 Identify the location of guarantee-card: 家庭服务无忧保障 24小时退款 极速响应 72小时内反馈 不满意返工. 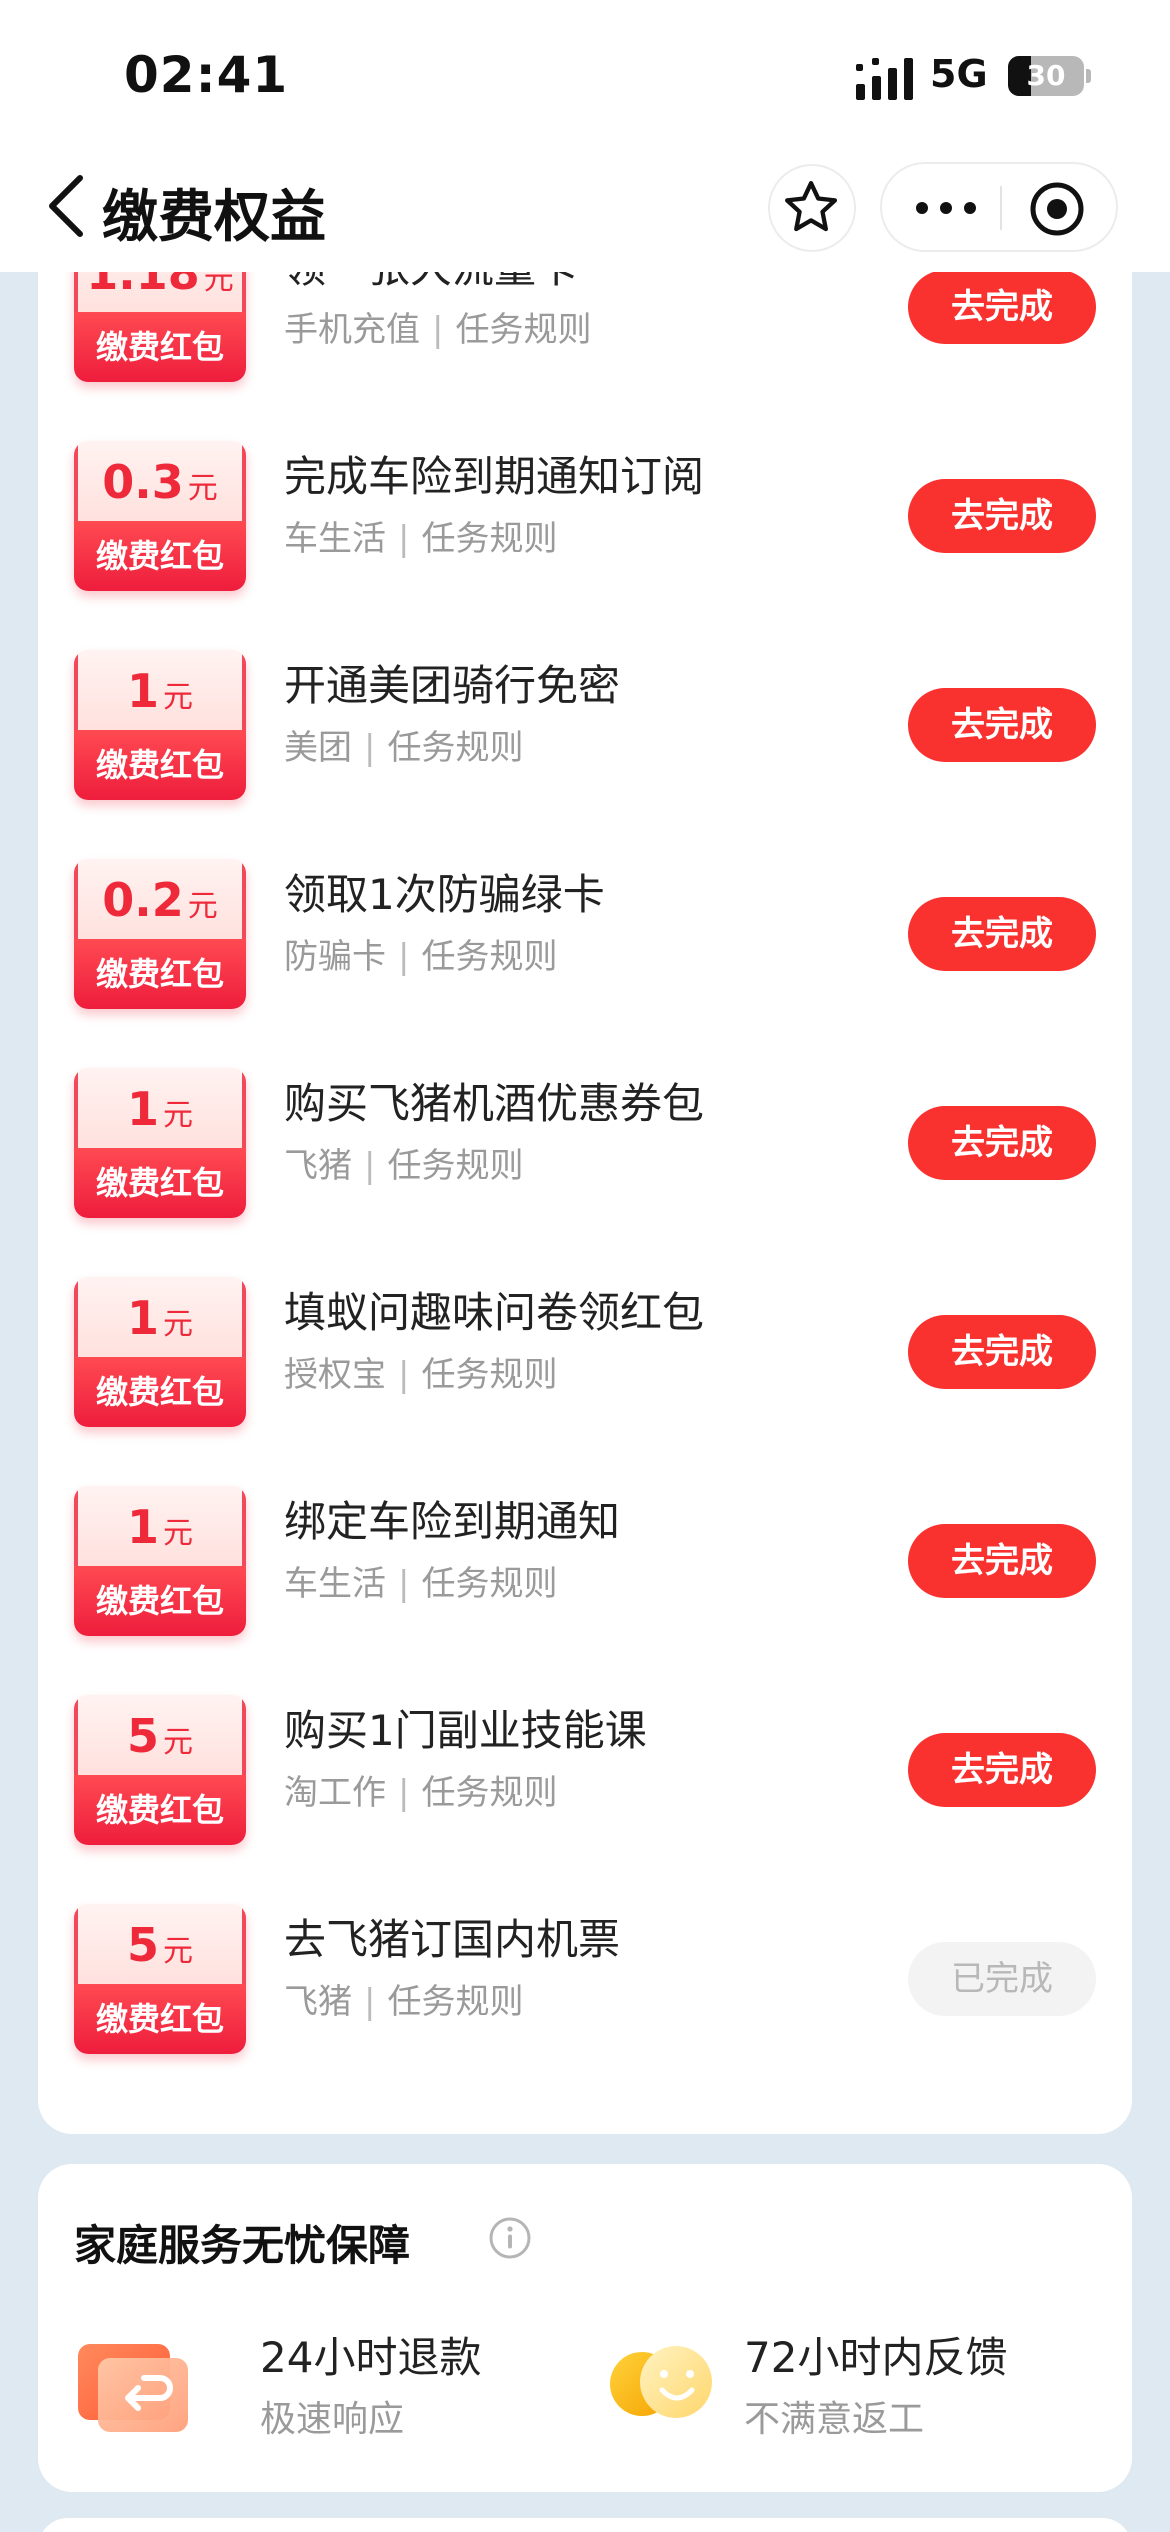
(585, 2328).